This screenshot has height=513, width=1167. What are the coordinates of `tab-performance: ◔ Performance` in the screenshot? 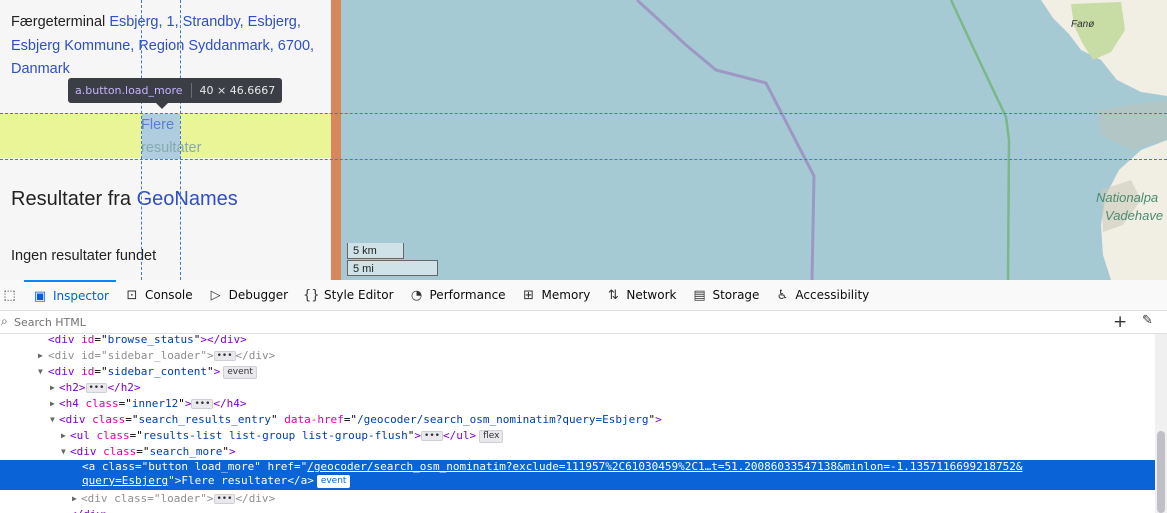 It's located at (457, 295).